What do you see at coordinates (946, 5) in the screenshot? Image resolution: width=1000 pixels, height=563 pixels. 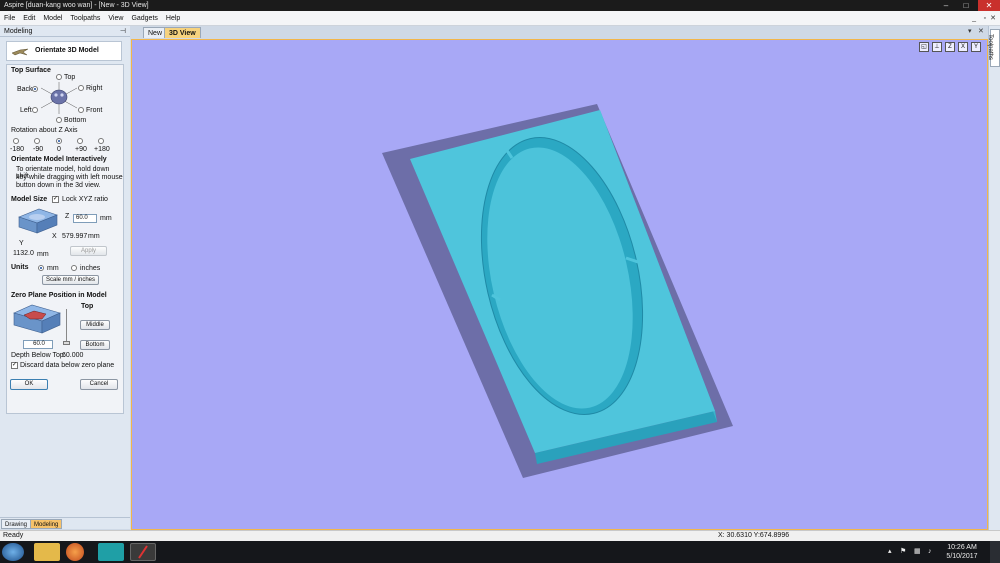 I see `minimize-button: –` at bounding box center [946, 5].